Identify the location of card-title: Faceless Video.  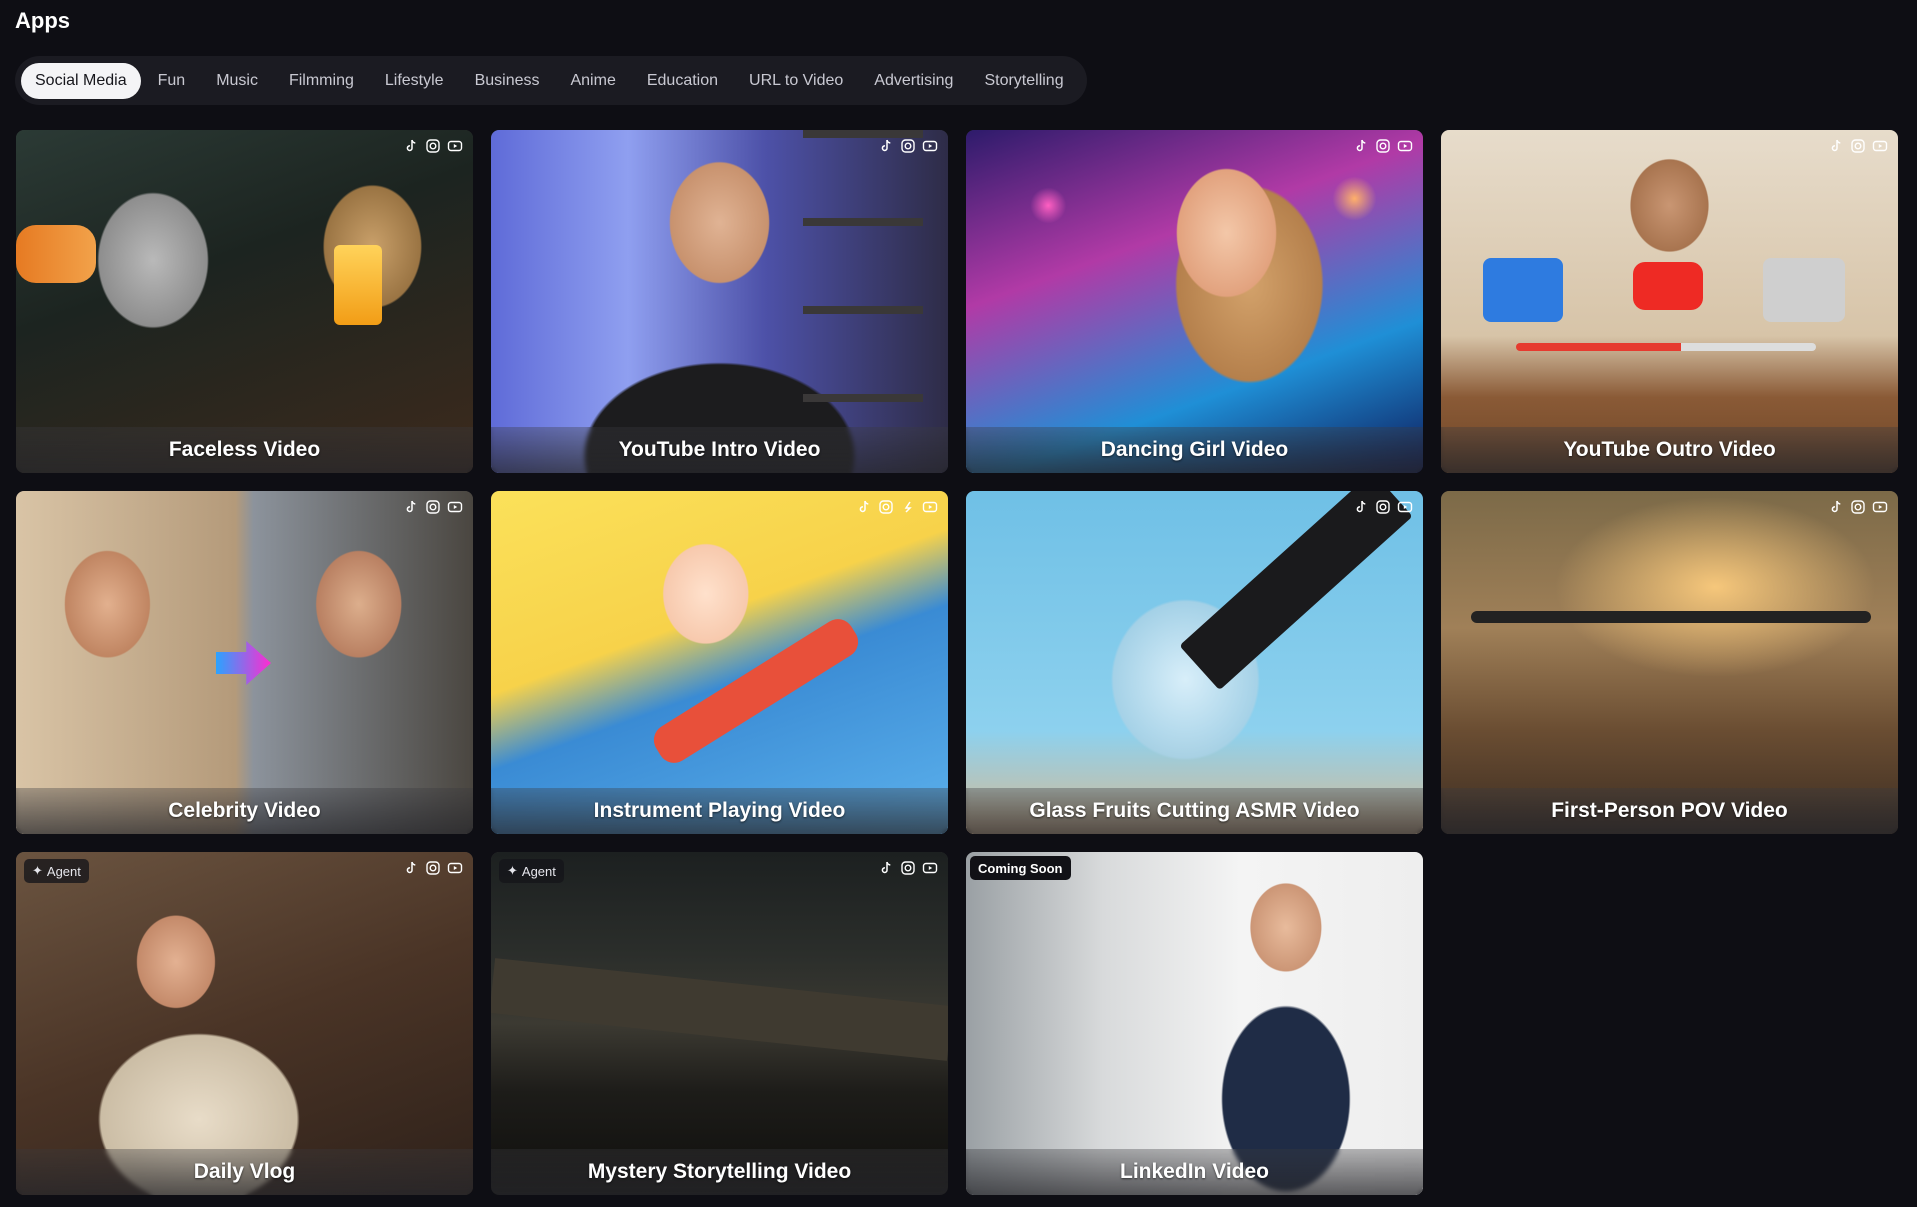
(244, 449).